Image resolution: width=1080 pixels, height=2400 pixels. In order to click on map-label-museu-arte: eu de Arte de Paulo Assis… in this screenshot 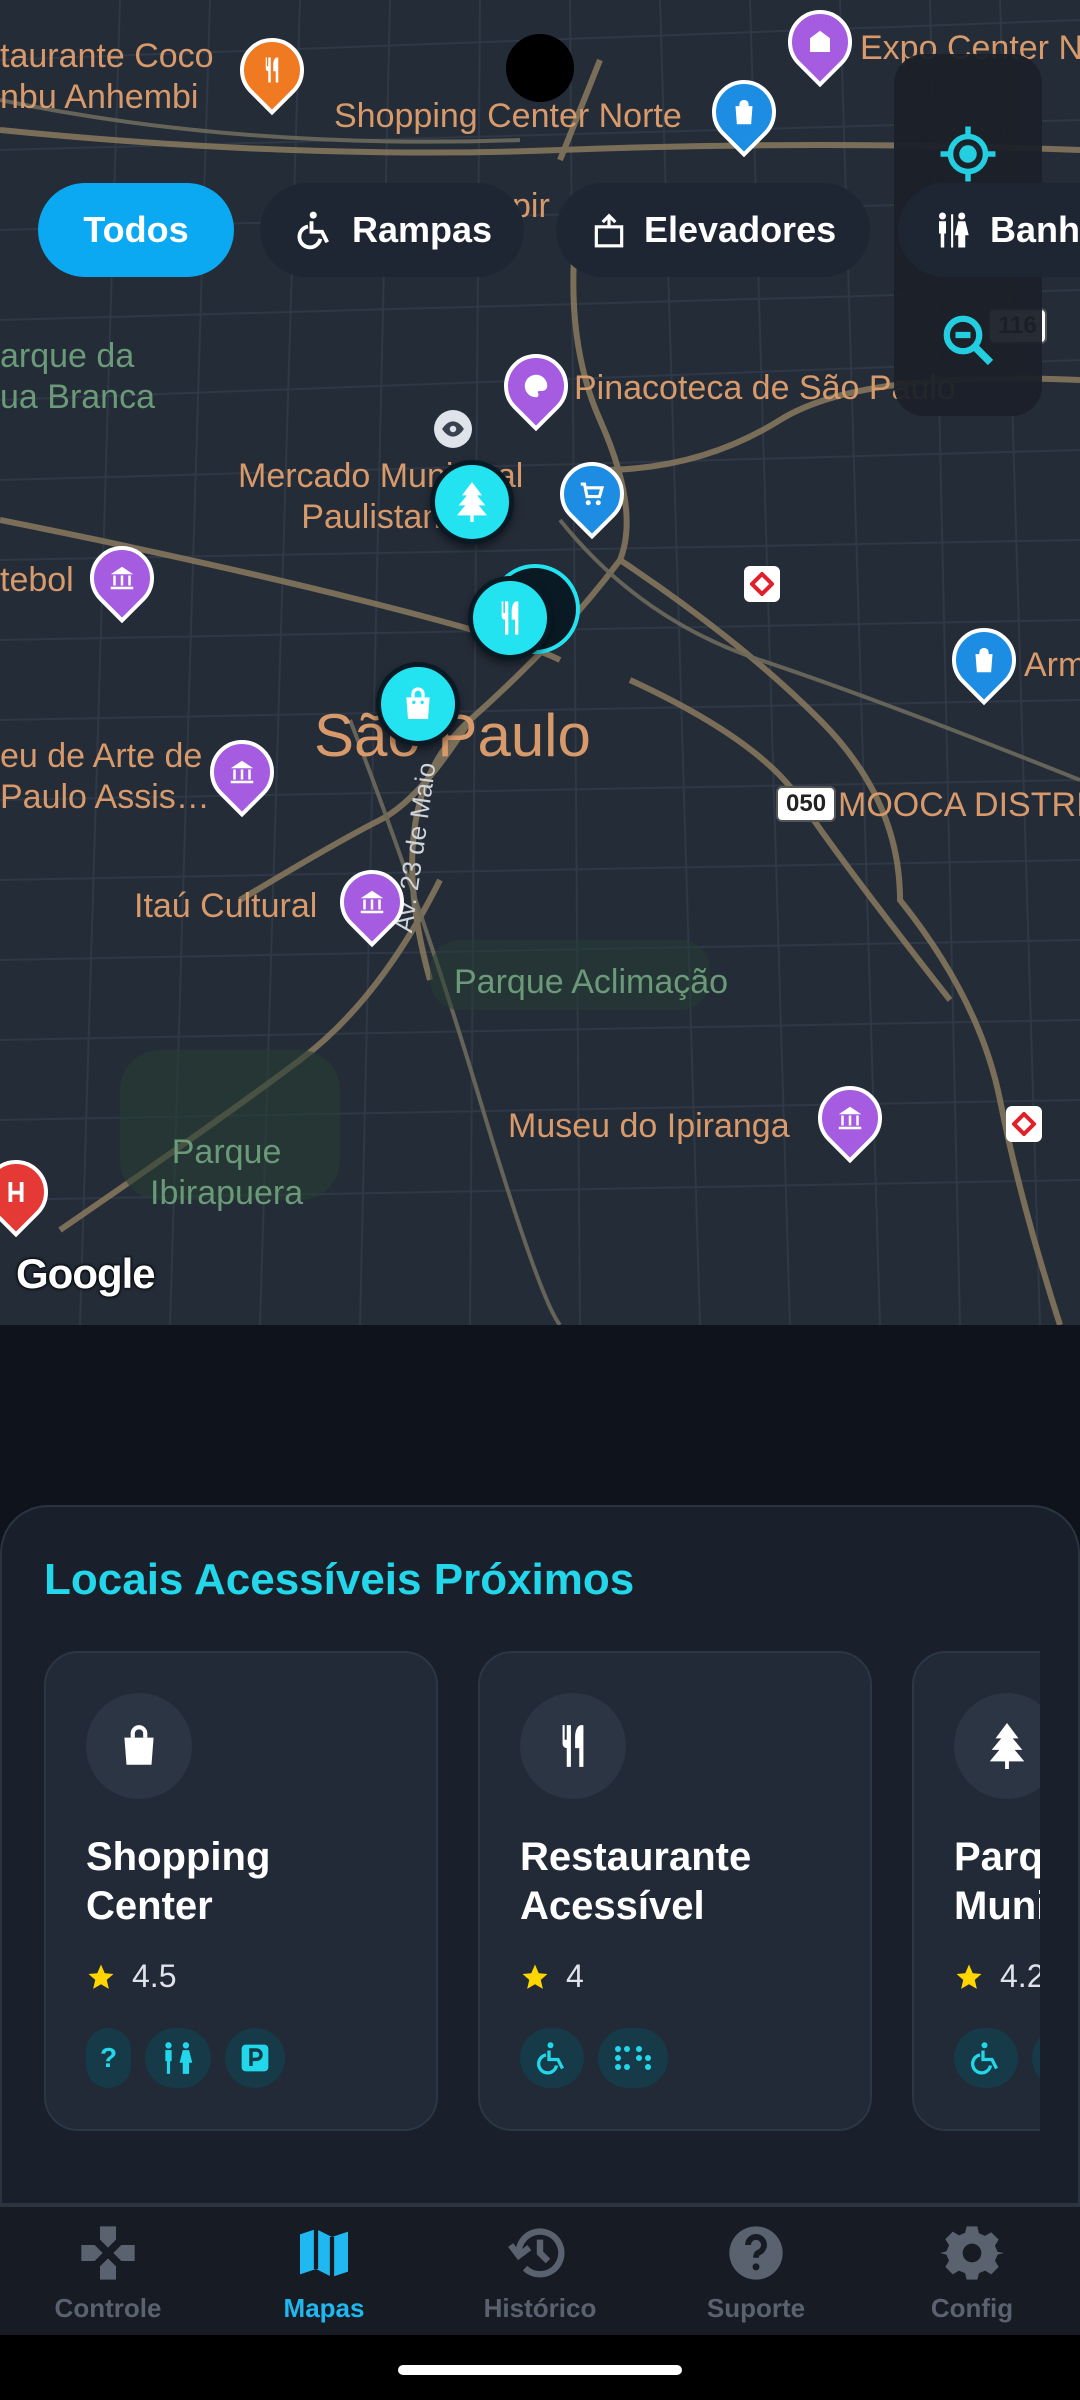, I will do `click(105, 776)`.